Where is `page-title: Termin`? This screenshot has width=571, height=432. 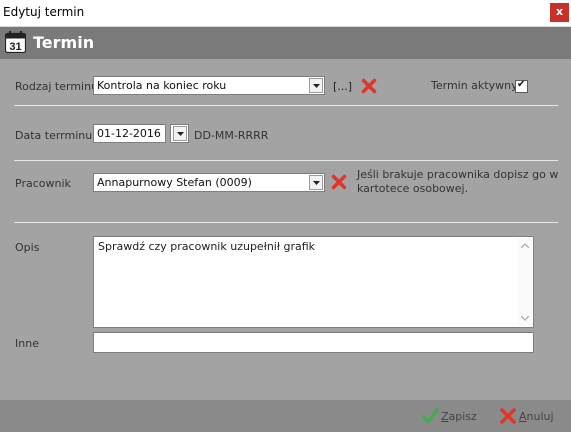 page-title: Termin is located at coordinates (64, 42).